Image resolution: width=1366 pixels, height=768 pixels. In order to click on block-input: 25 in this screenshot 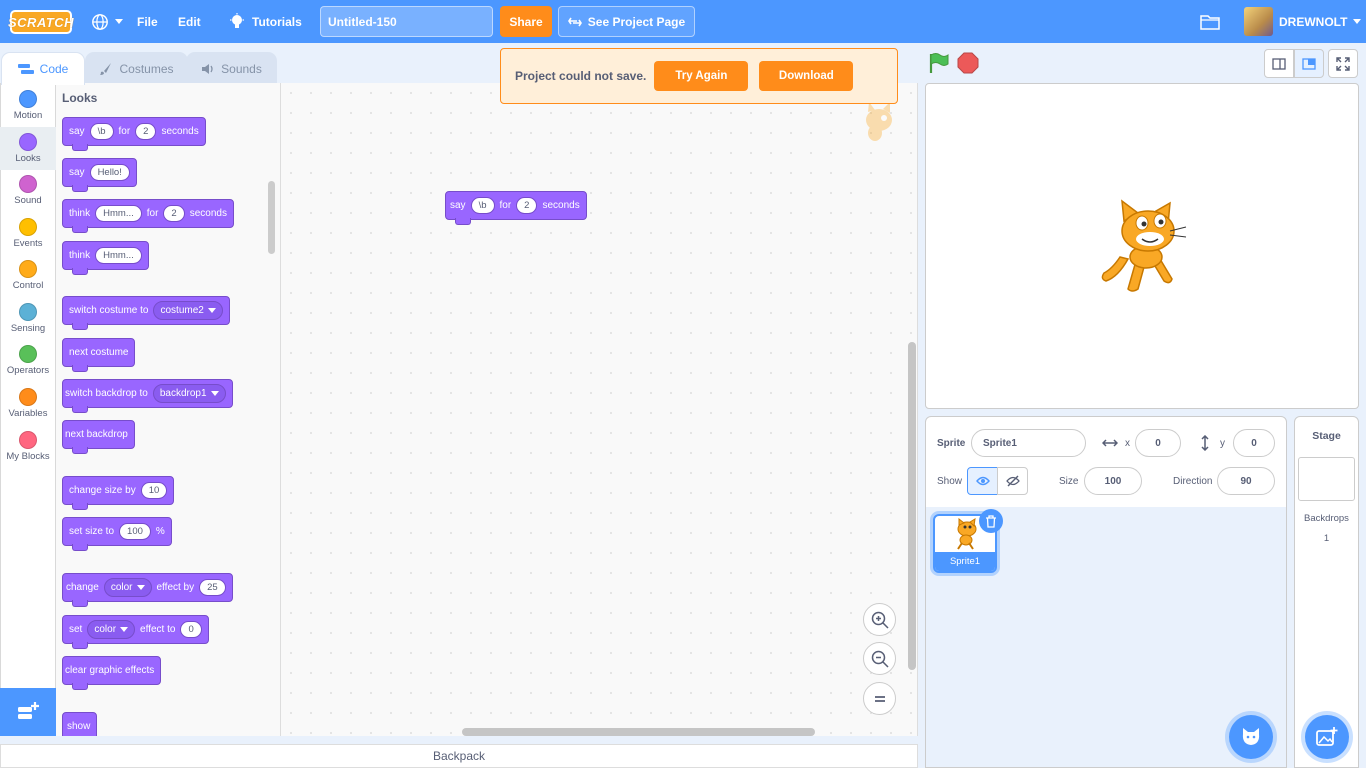, I will do `click(212, 587)`.